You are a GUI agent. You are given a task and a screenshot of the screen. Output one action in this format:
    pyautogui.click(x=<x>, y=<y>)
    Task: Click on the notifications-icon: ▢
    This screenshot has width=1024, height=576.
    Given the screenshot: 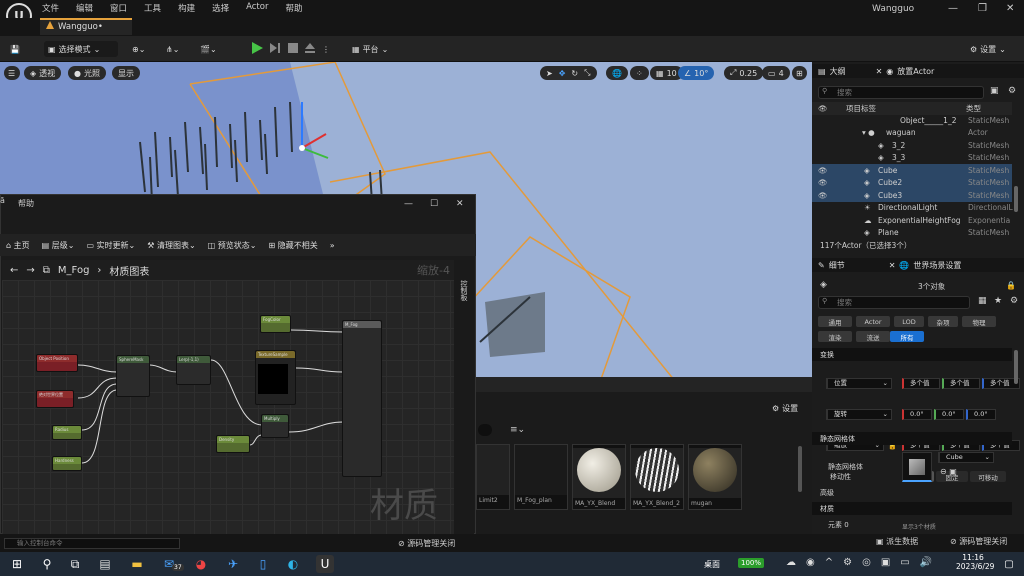 What is the action you would take?
    pyautogui.click(x=1009, y=564)
    